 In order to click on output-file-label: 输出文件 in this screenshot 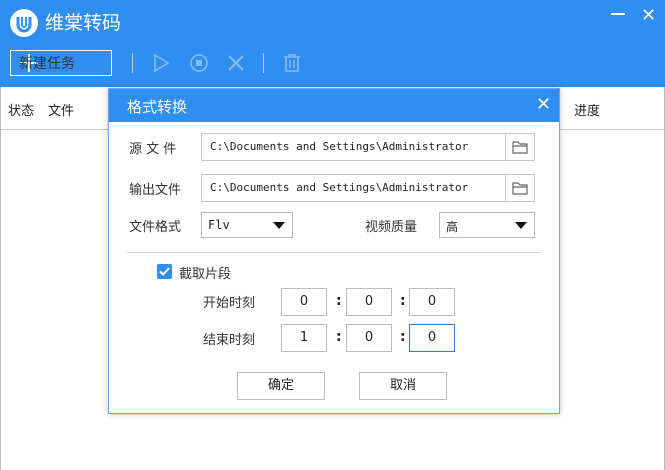, I will do `click(155, 190)`.